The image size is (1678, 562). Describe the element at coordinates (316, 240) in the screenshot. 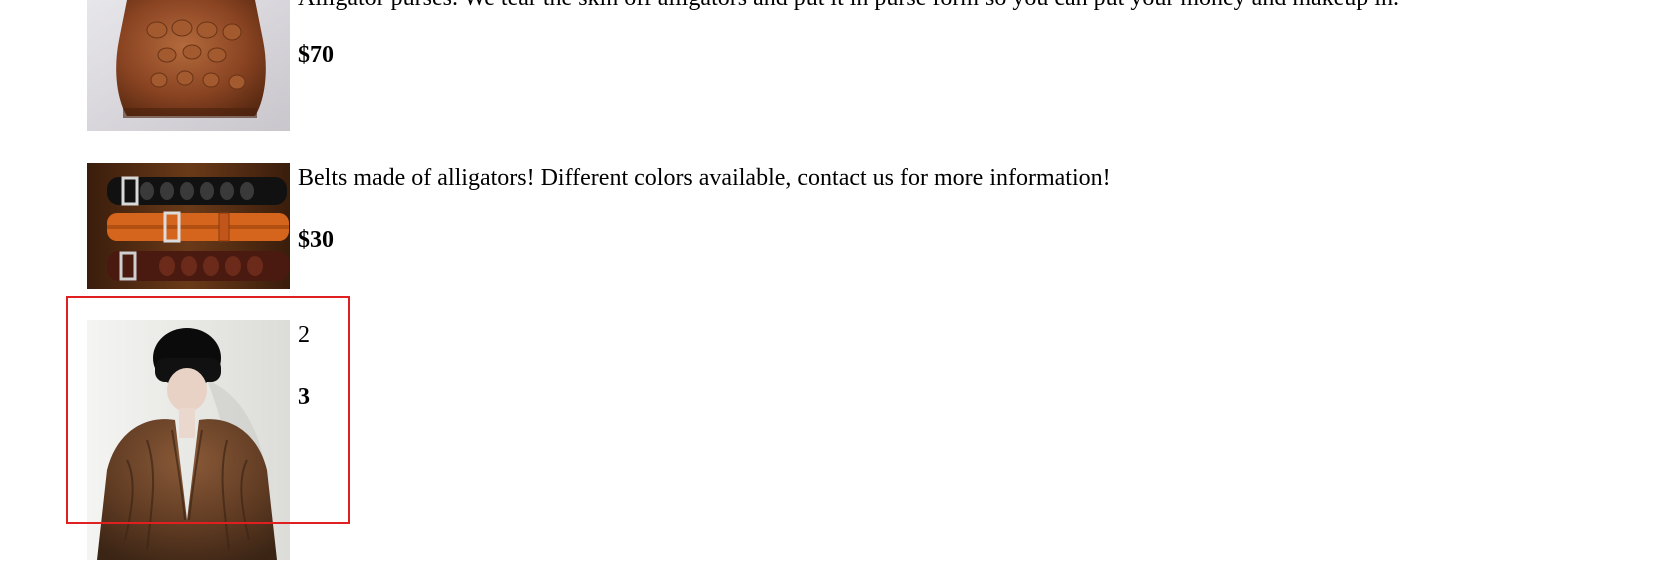

I see `product-price: $30` at that location.